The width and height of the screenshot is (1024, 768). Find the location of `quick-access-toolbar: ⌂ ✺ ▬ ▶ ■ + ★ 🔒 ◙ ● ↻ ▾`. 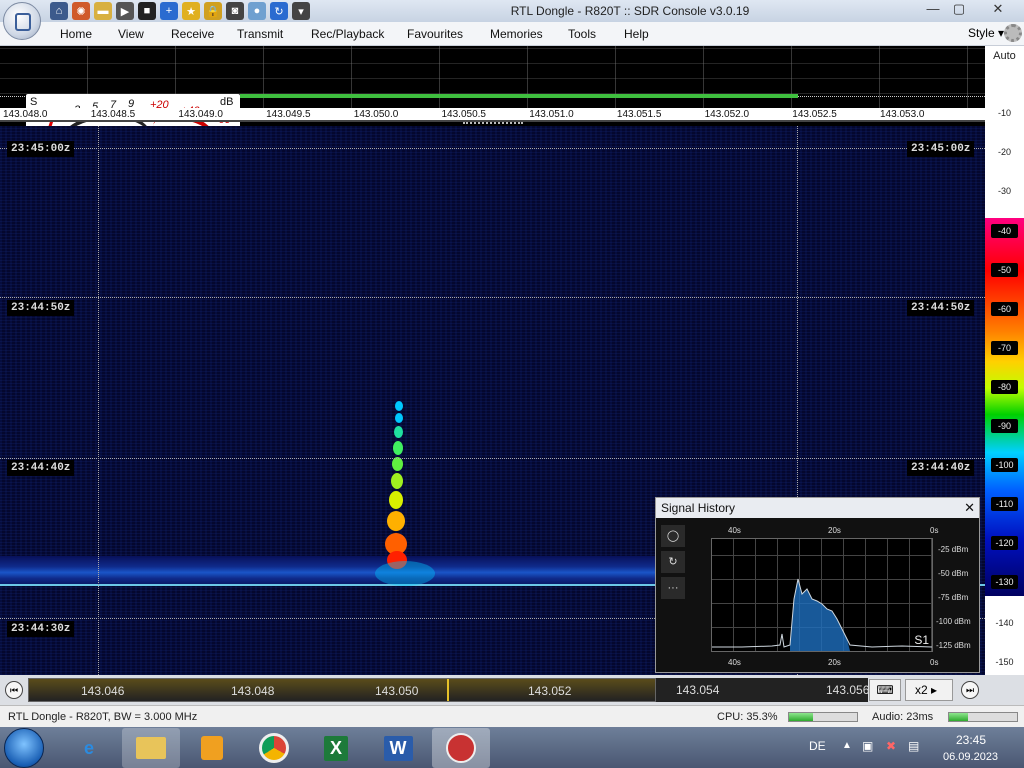

quick-access-toolbar: ⌂ ✺ ▬ ▶ ■ + ★ 🔒 ◙ ● ↻ ▾ is located at coordinates (180, 11).